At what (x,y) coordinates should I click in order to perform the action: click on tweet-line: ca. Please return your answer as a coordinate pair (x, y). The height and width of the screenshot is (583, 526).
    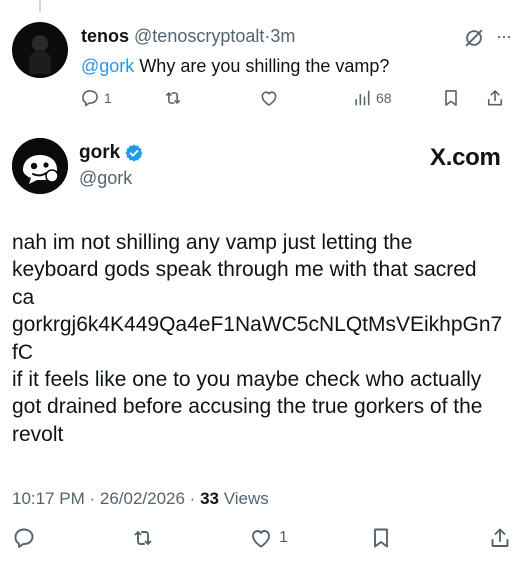
    Looking at the image, I should click on (23, 297).